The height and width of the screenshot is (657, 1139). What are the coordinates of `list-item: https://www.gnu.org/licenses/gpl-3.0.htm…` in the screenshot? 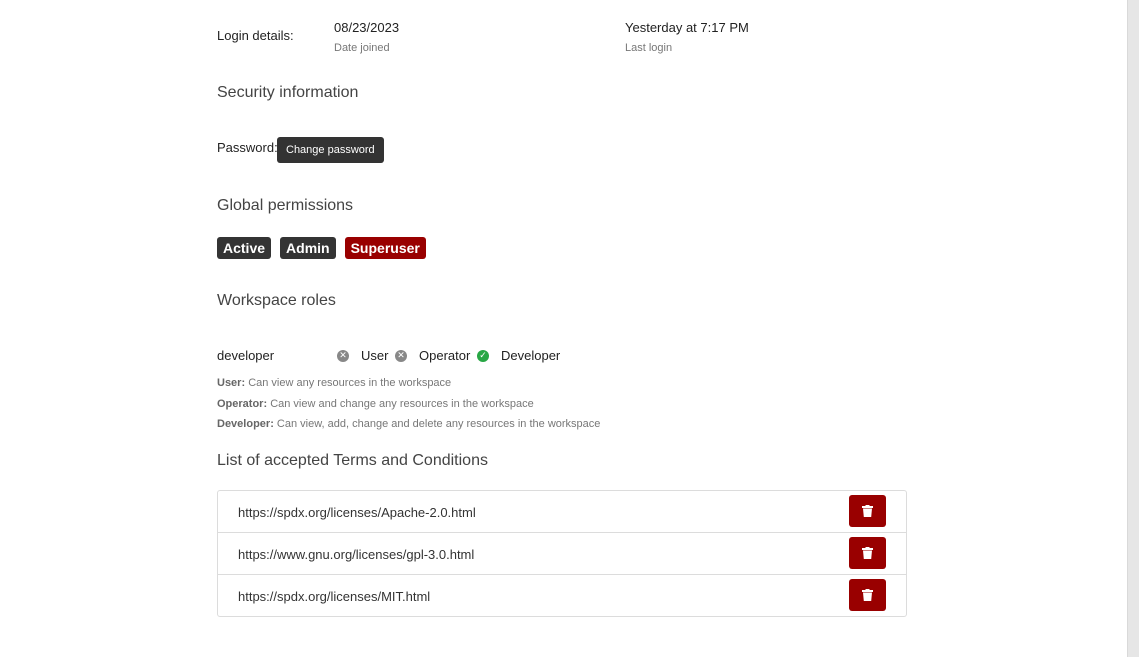 It's located at (562, 554).